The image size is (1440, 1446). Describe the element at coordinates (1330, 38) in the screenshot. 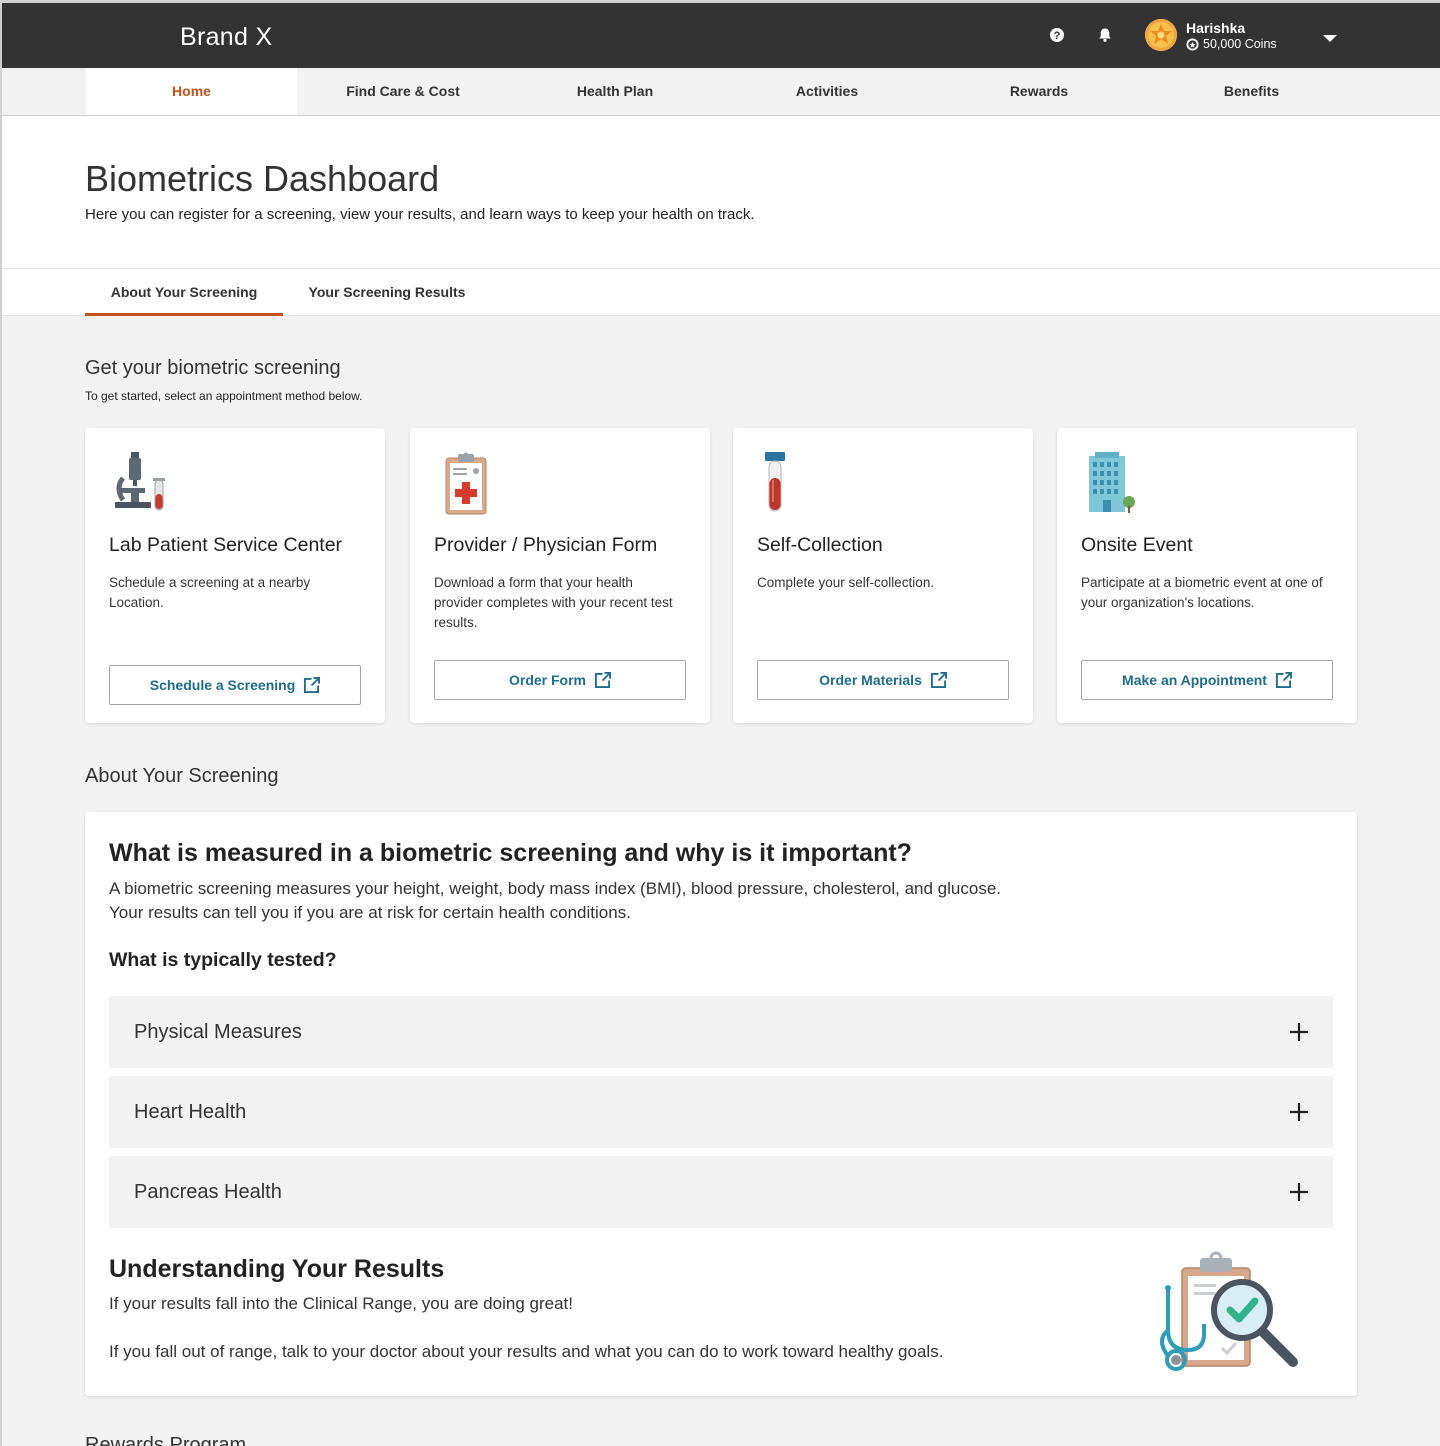

I see `user-menu-chevron-down-icon` at that location.